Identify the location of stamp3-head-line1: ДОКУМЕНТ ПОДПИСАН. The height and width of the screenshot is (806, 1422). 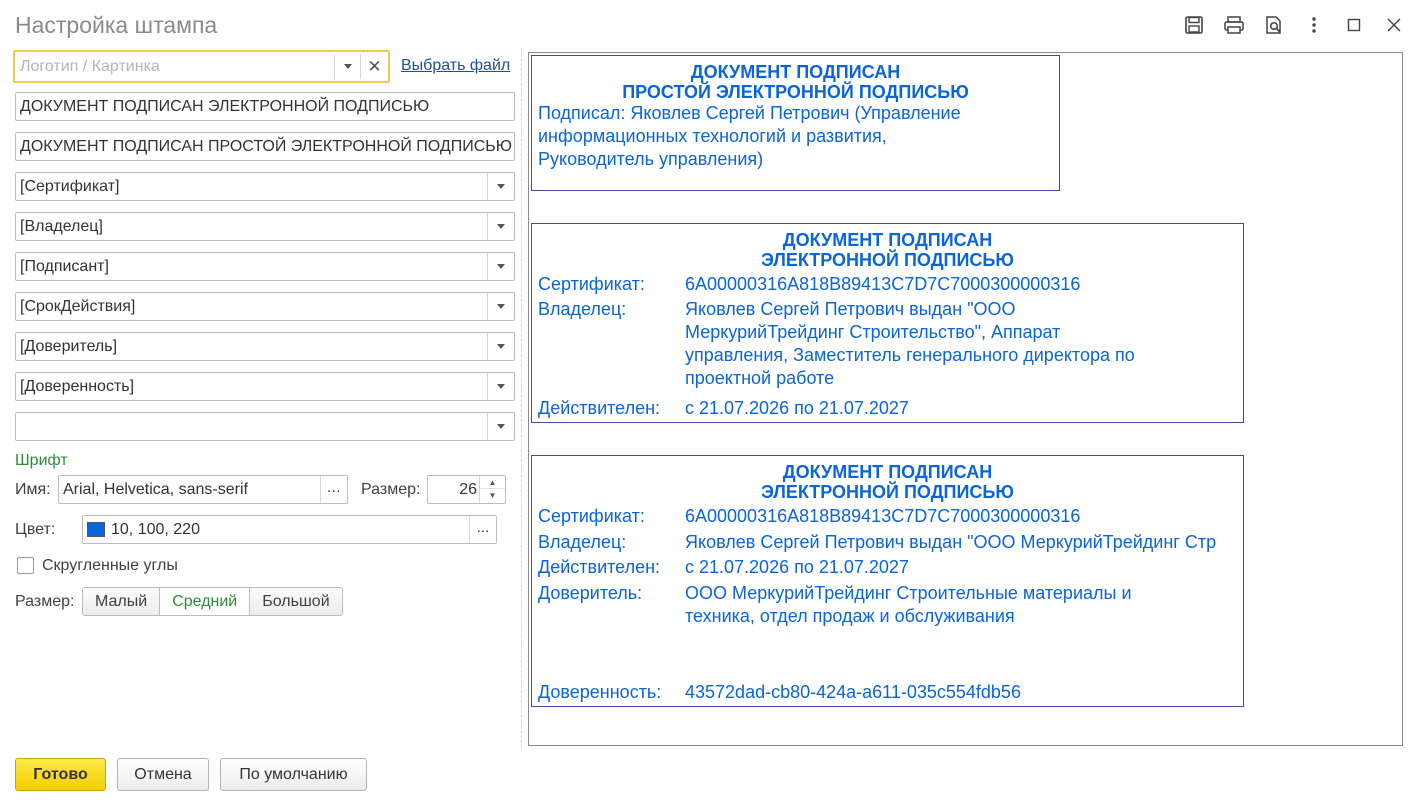
(887, 472).